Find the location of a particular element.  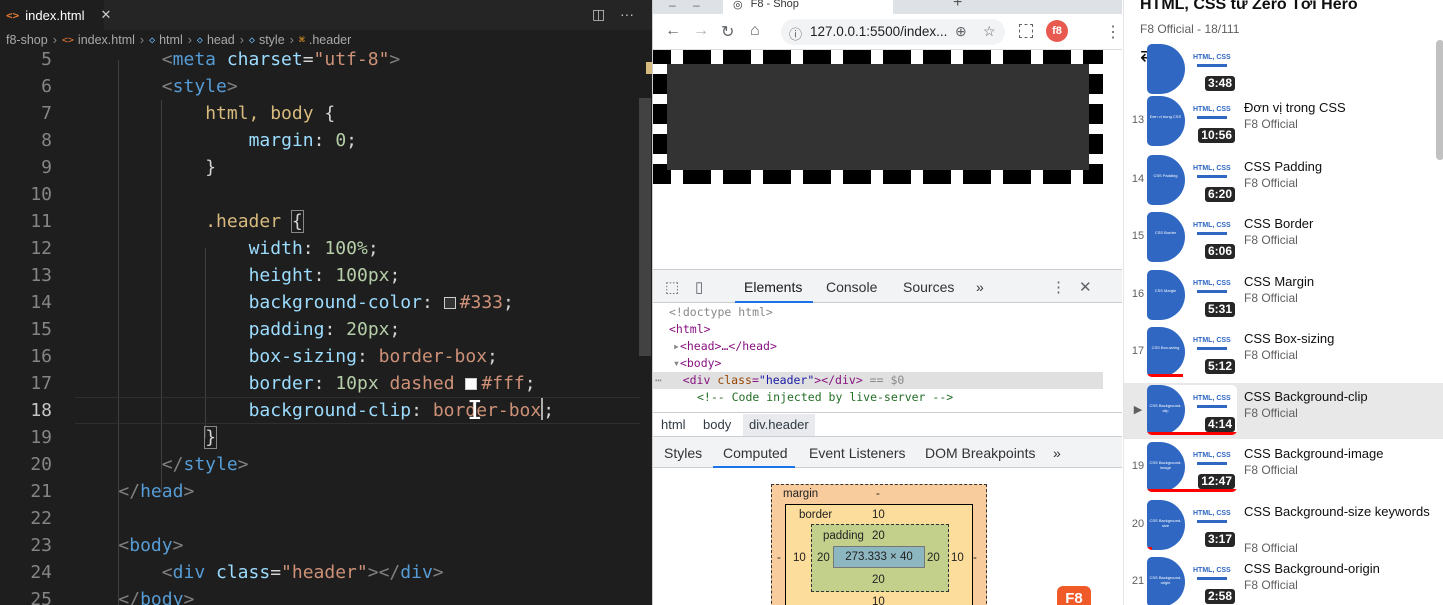

dom-node: ▾<body> is located at coordinates (697, 363).